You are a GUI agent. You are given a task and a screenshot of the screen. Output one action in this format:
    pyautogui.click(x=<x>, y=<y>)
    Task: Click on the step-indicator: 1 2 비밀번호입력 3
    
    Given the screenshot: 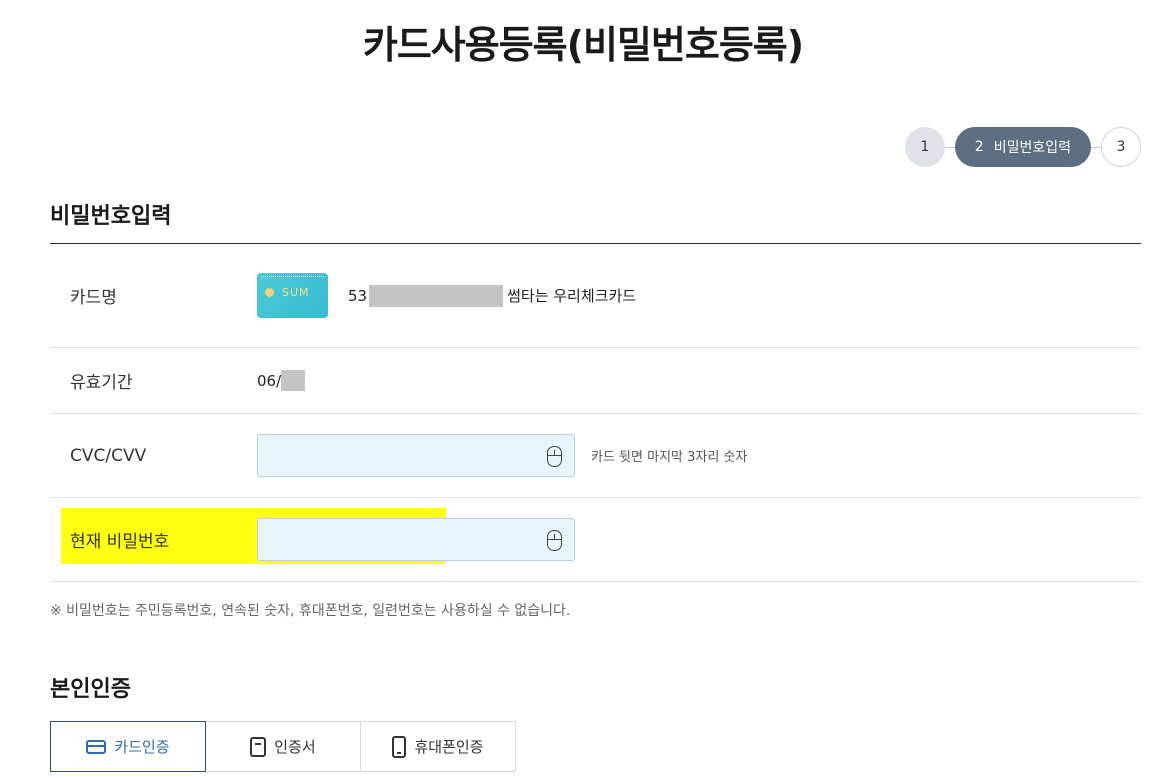 What is the action you would take?
    pyautogui.click(x=1022, y=147)
    